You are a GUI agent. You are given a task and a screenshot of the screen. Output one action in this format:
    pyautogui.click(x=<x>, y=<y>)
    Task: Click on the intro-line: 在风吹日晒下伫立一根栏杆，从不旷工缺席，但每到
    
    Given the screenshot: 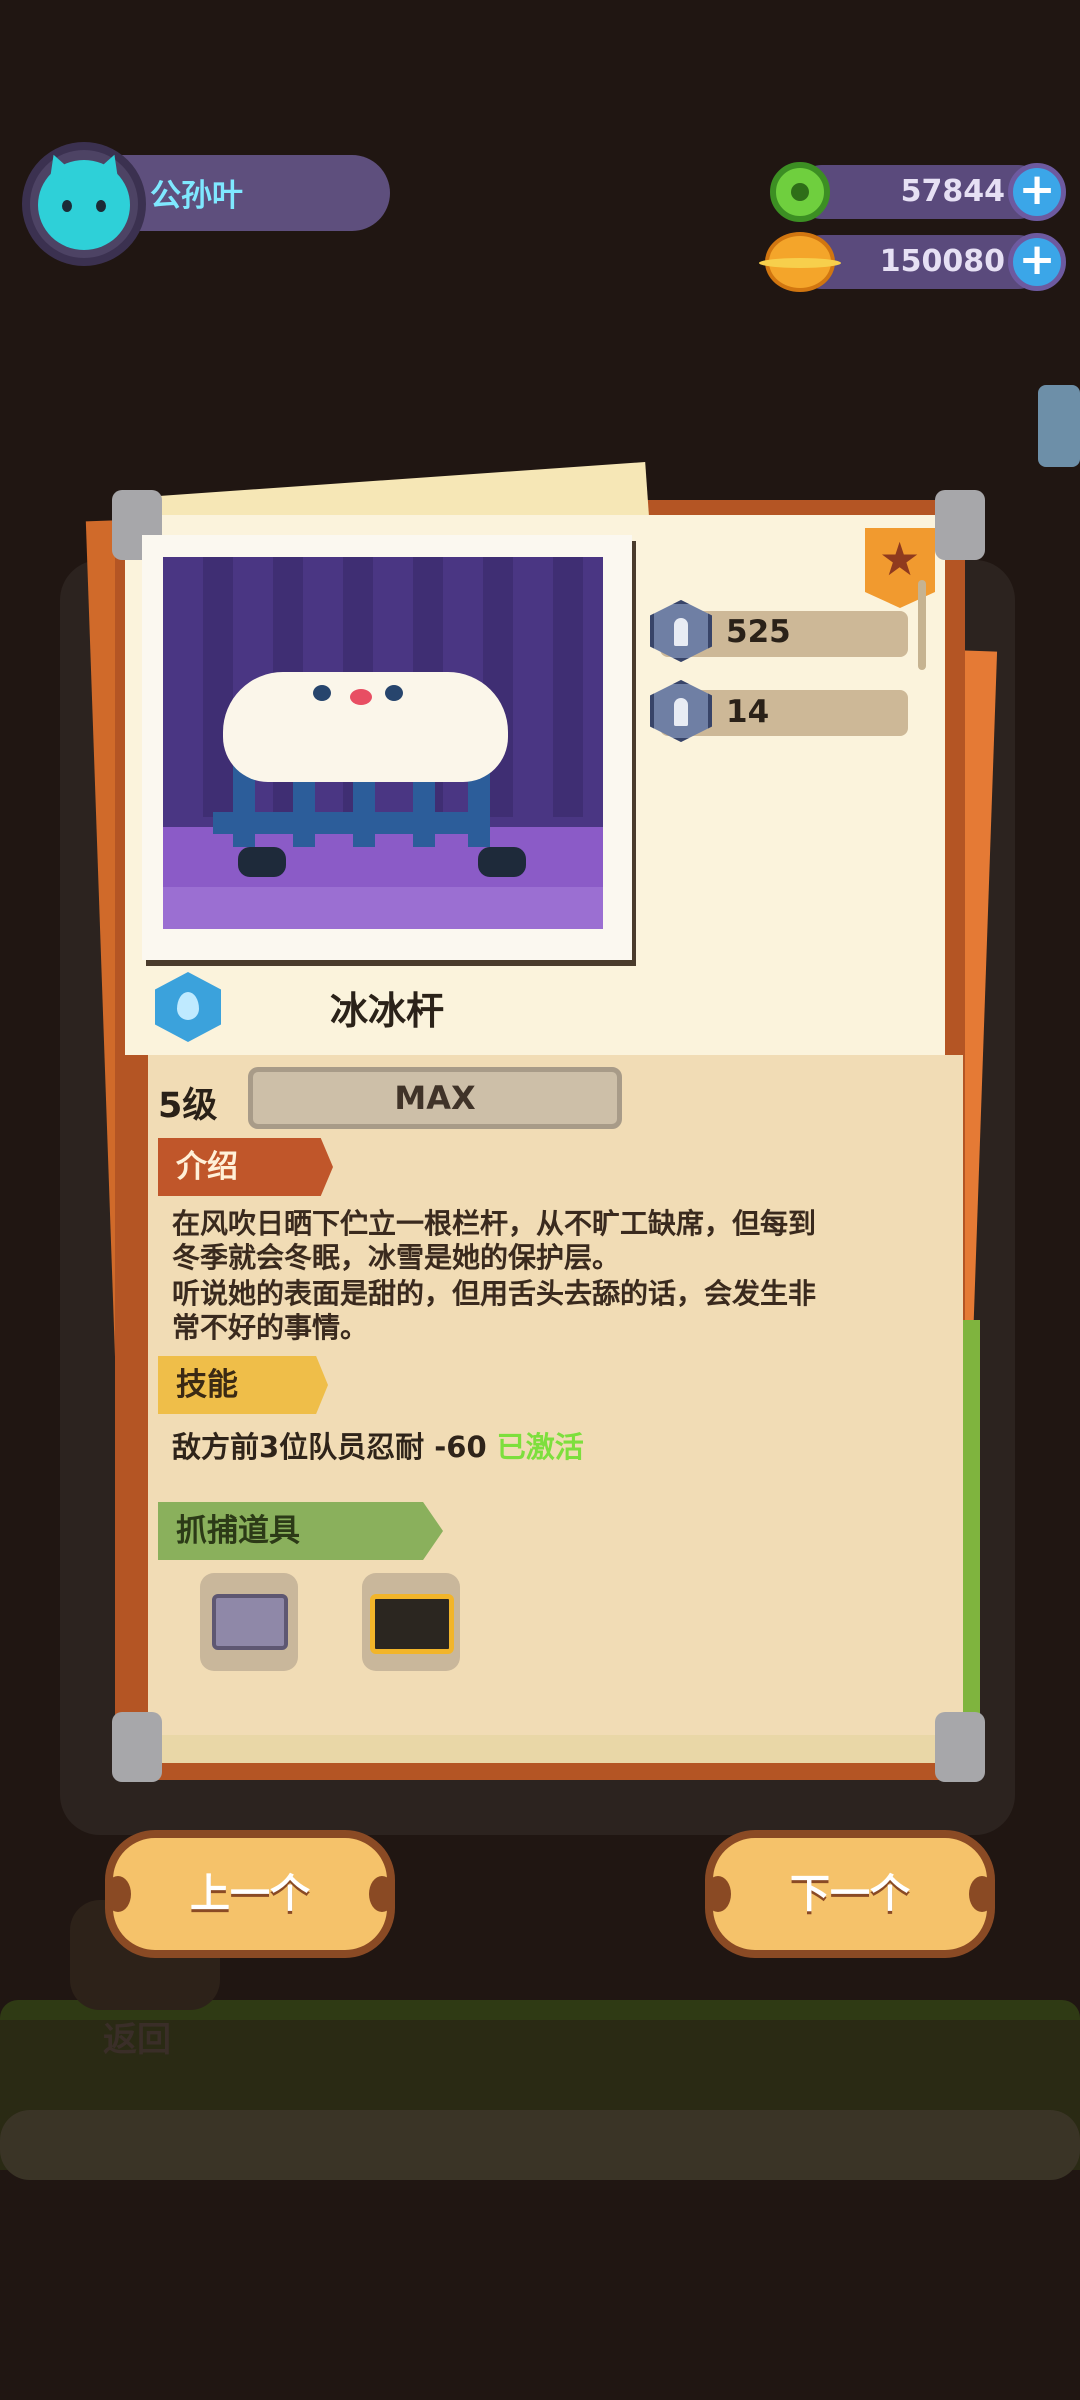 What is the action you would take?
    pyautogui.click(x=494, y=1223)
    